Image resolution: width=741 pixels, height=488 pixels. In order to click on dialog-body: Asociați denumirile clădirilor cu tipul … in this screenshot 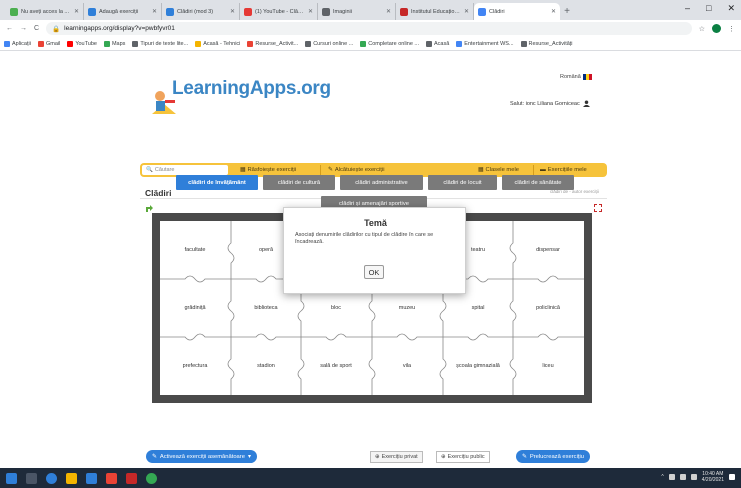, I will do `click(364, 238)`.